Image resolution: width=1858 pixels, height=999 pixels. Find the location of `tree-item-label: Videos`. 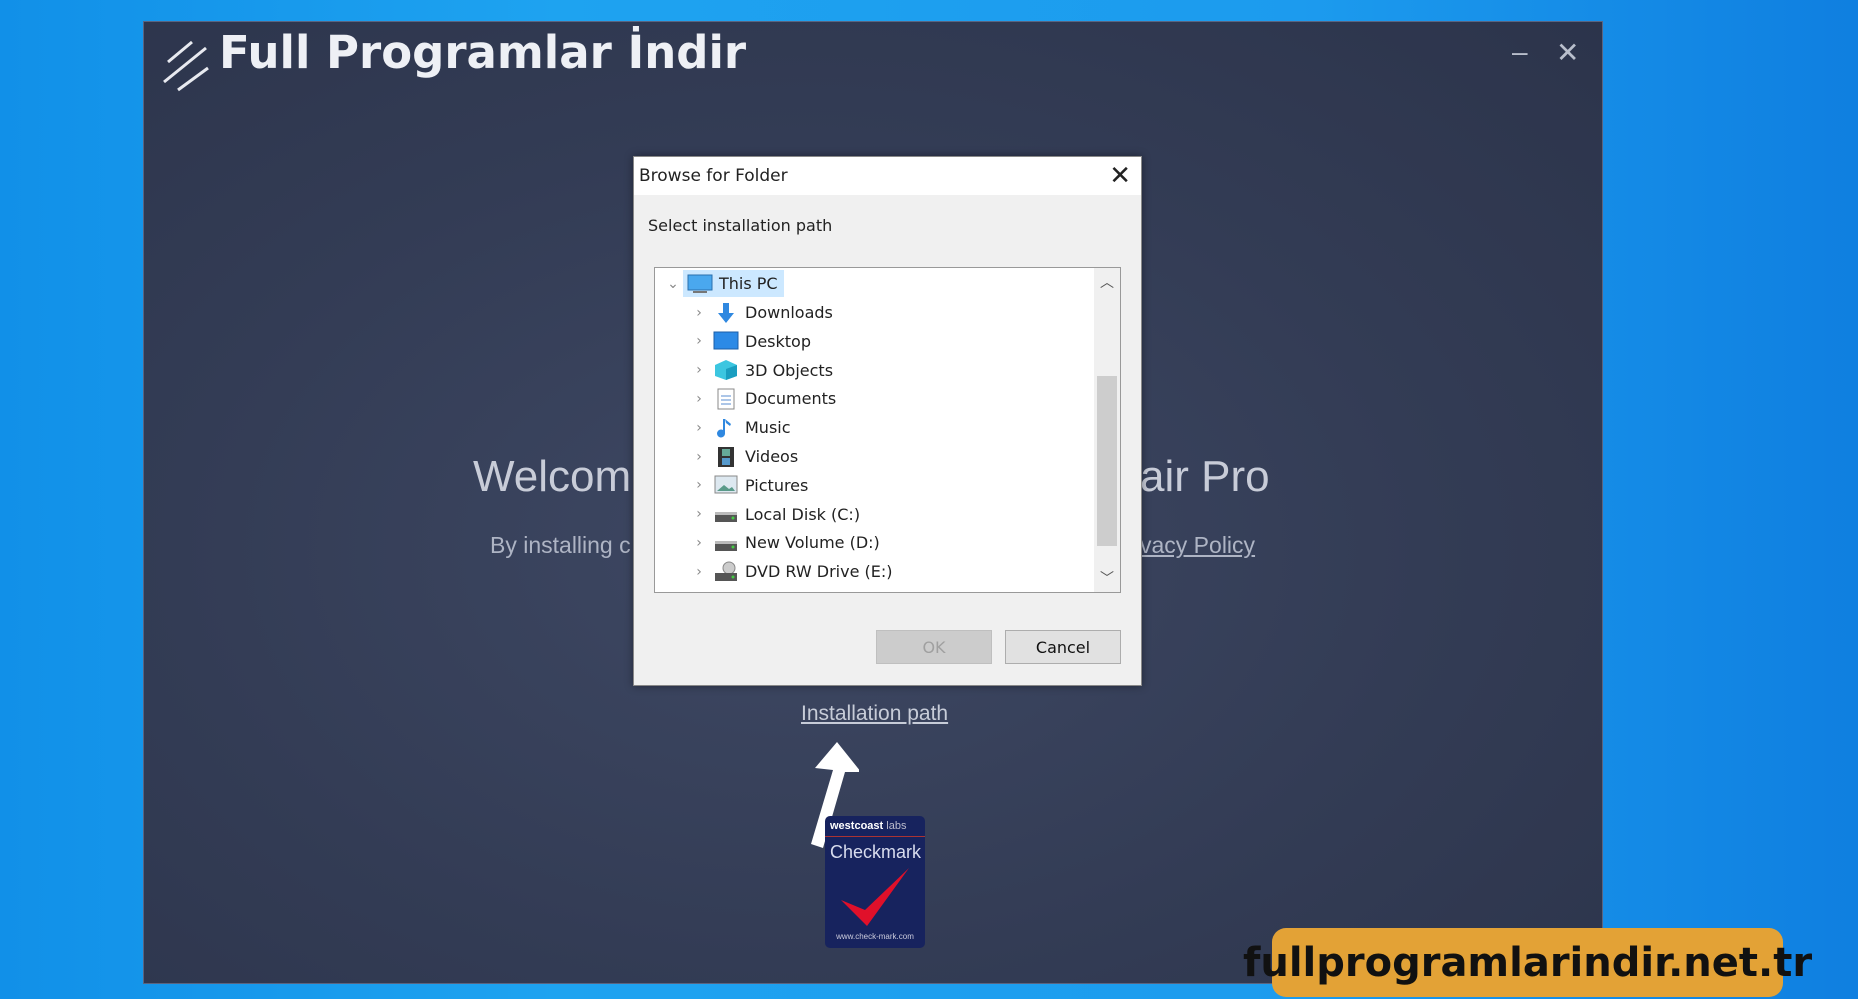

tree-item-label: Videos is located at coordinates (772, 456).